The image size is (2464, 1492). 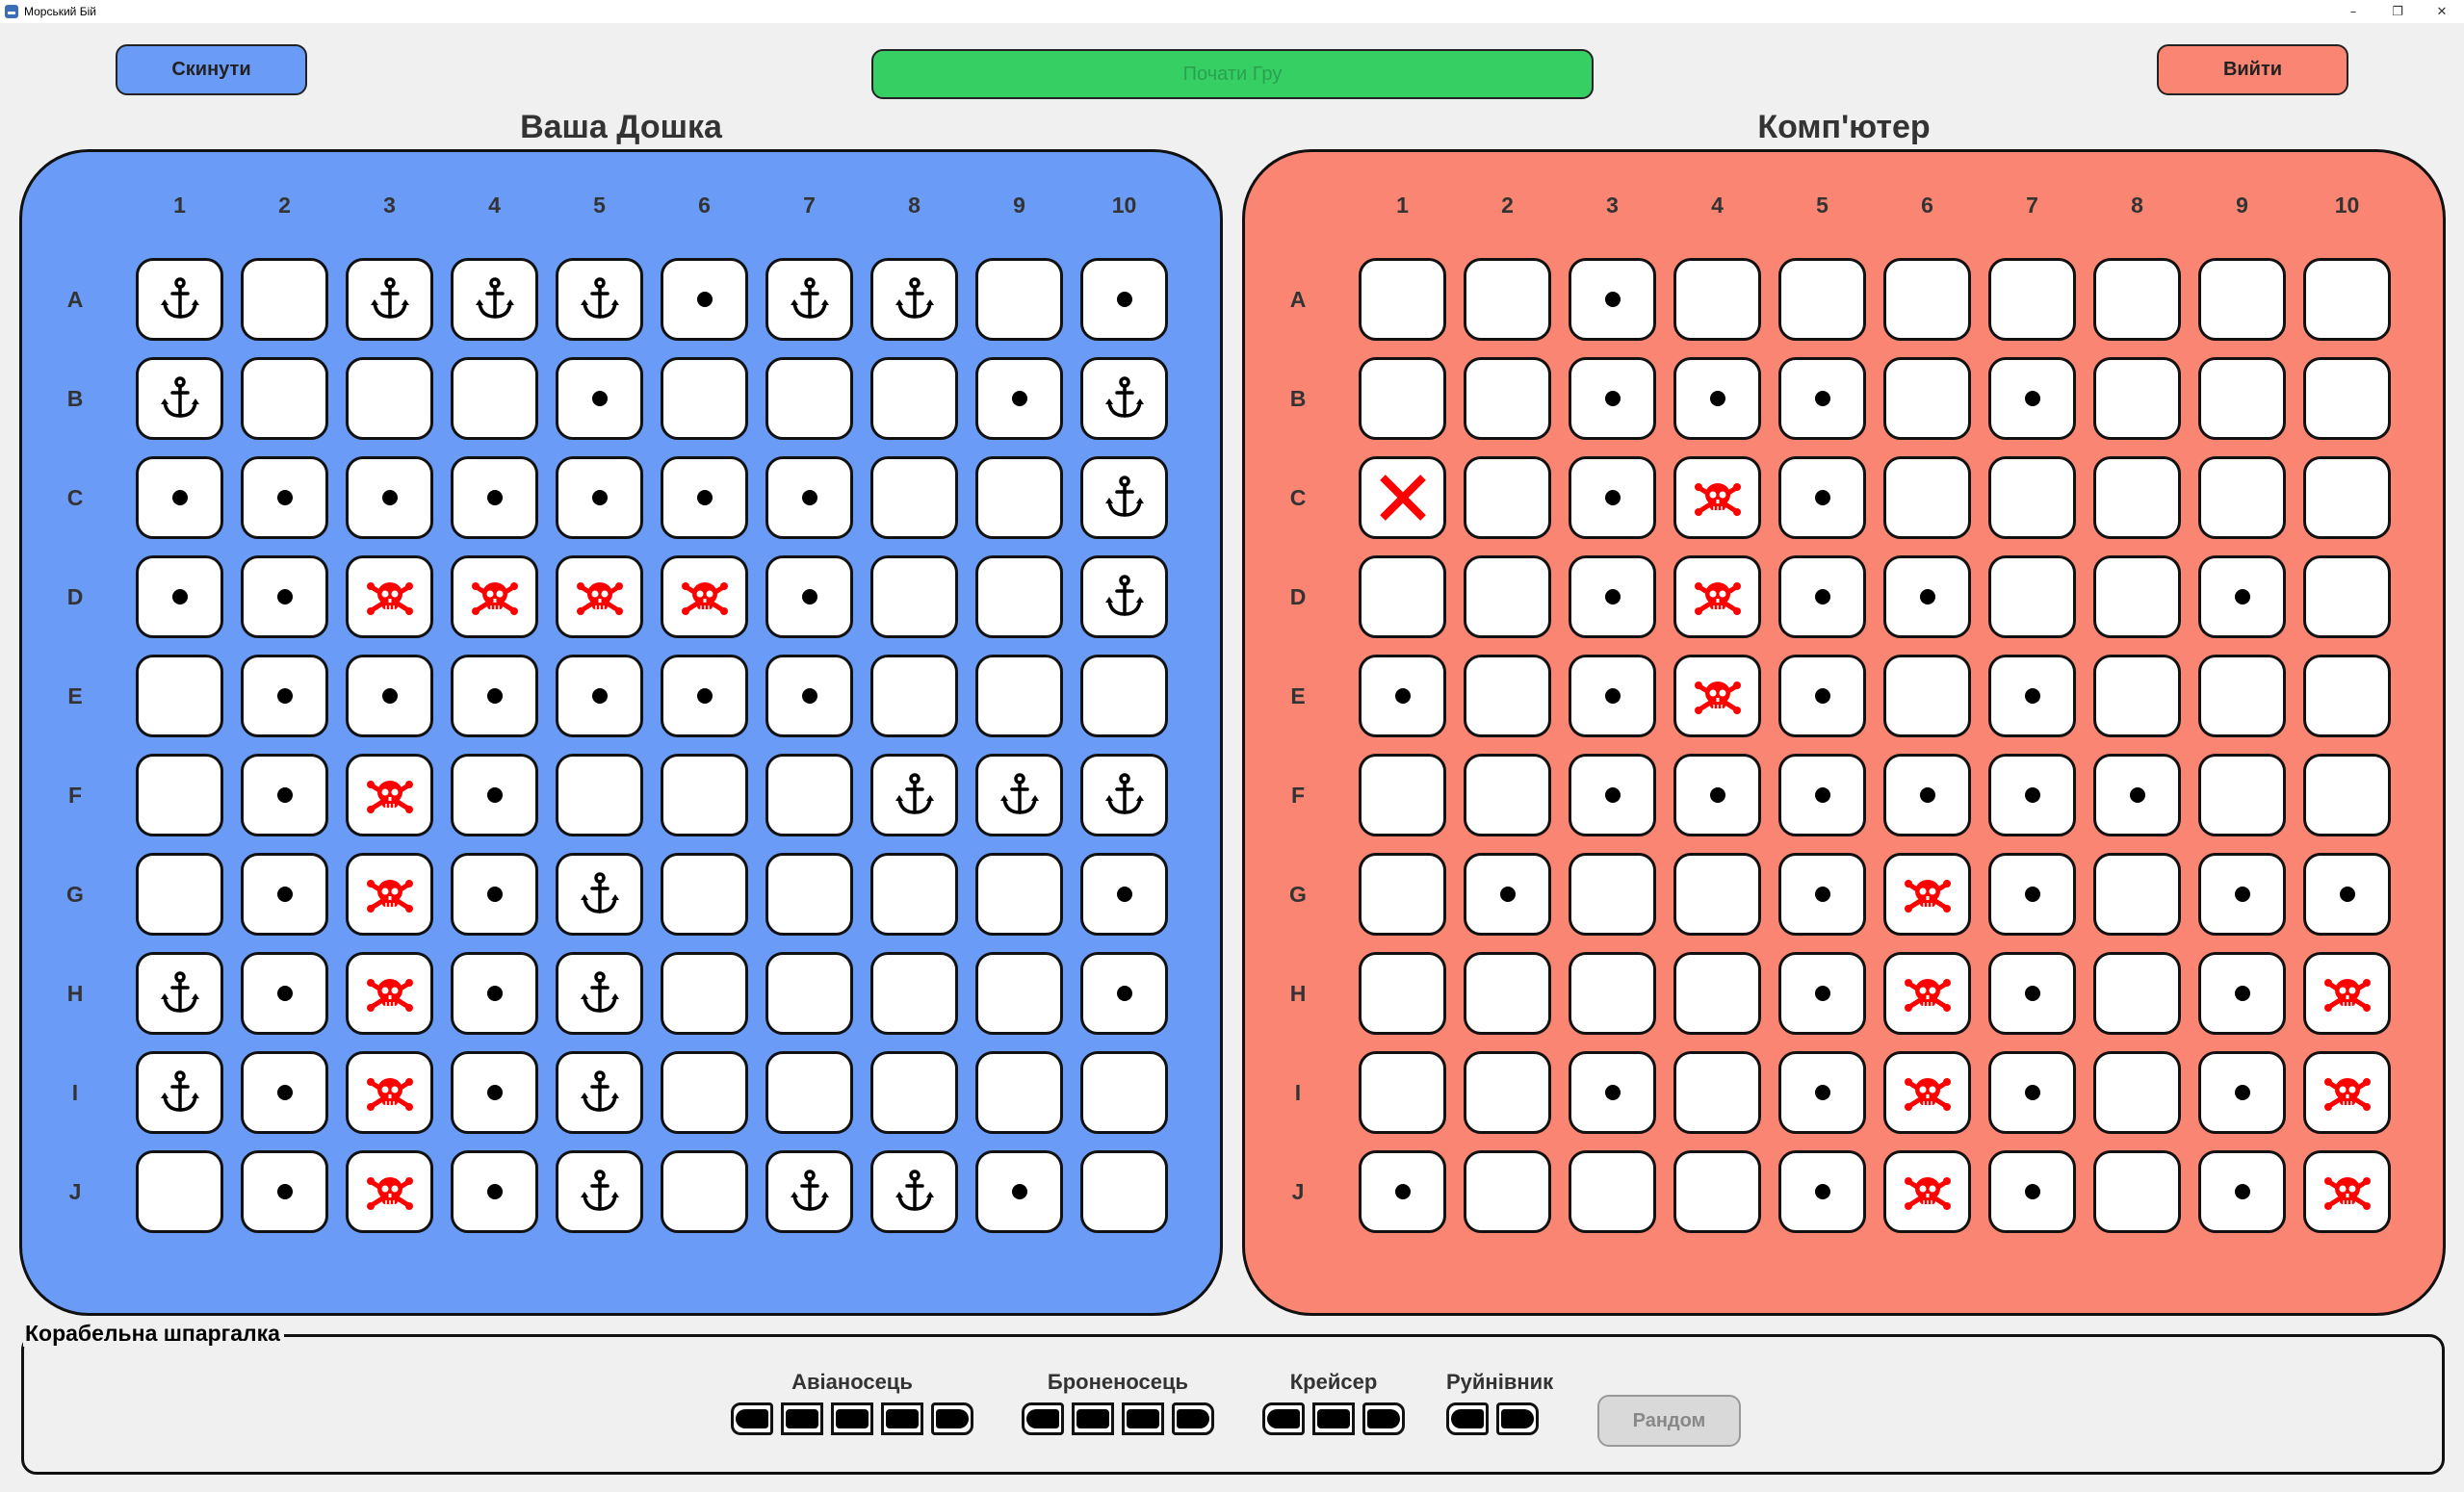 I want to click on ship-group: Крейсер, so click(x=1333, y=1402).